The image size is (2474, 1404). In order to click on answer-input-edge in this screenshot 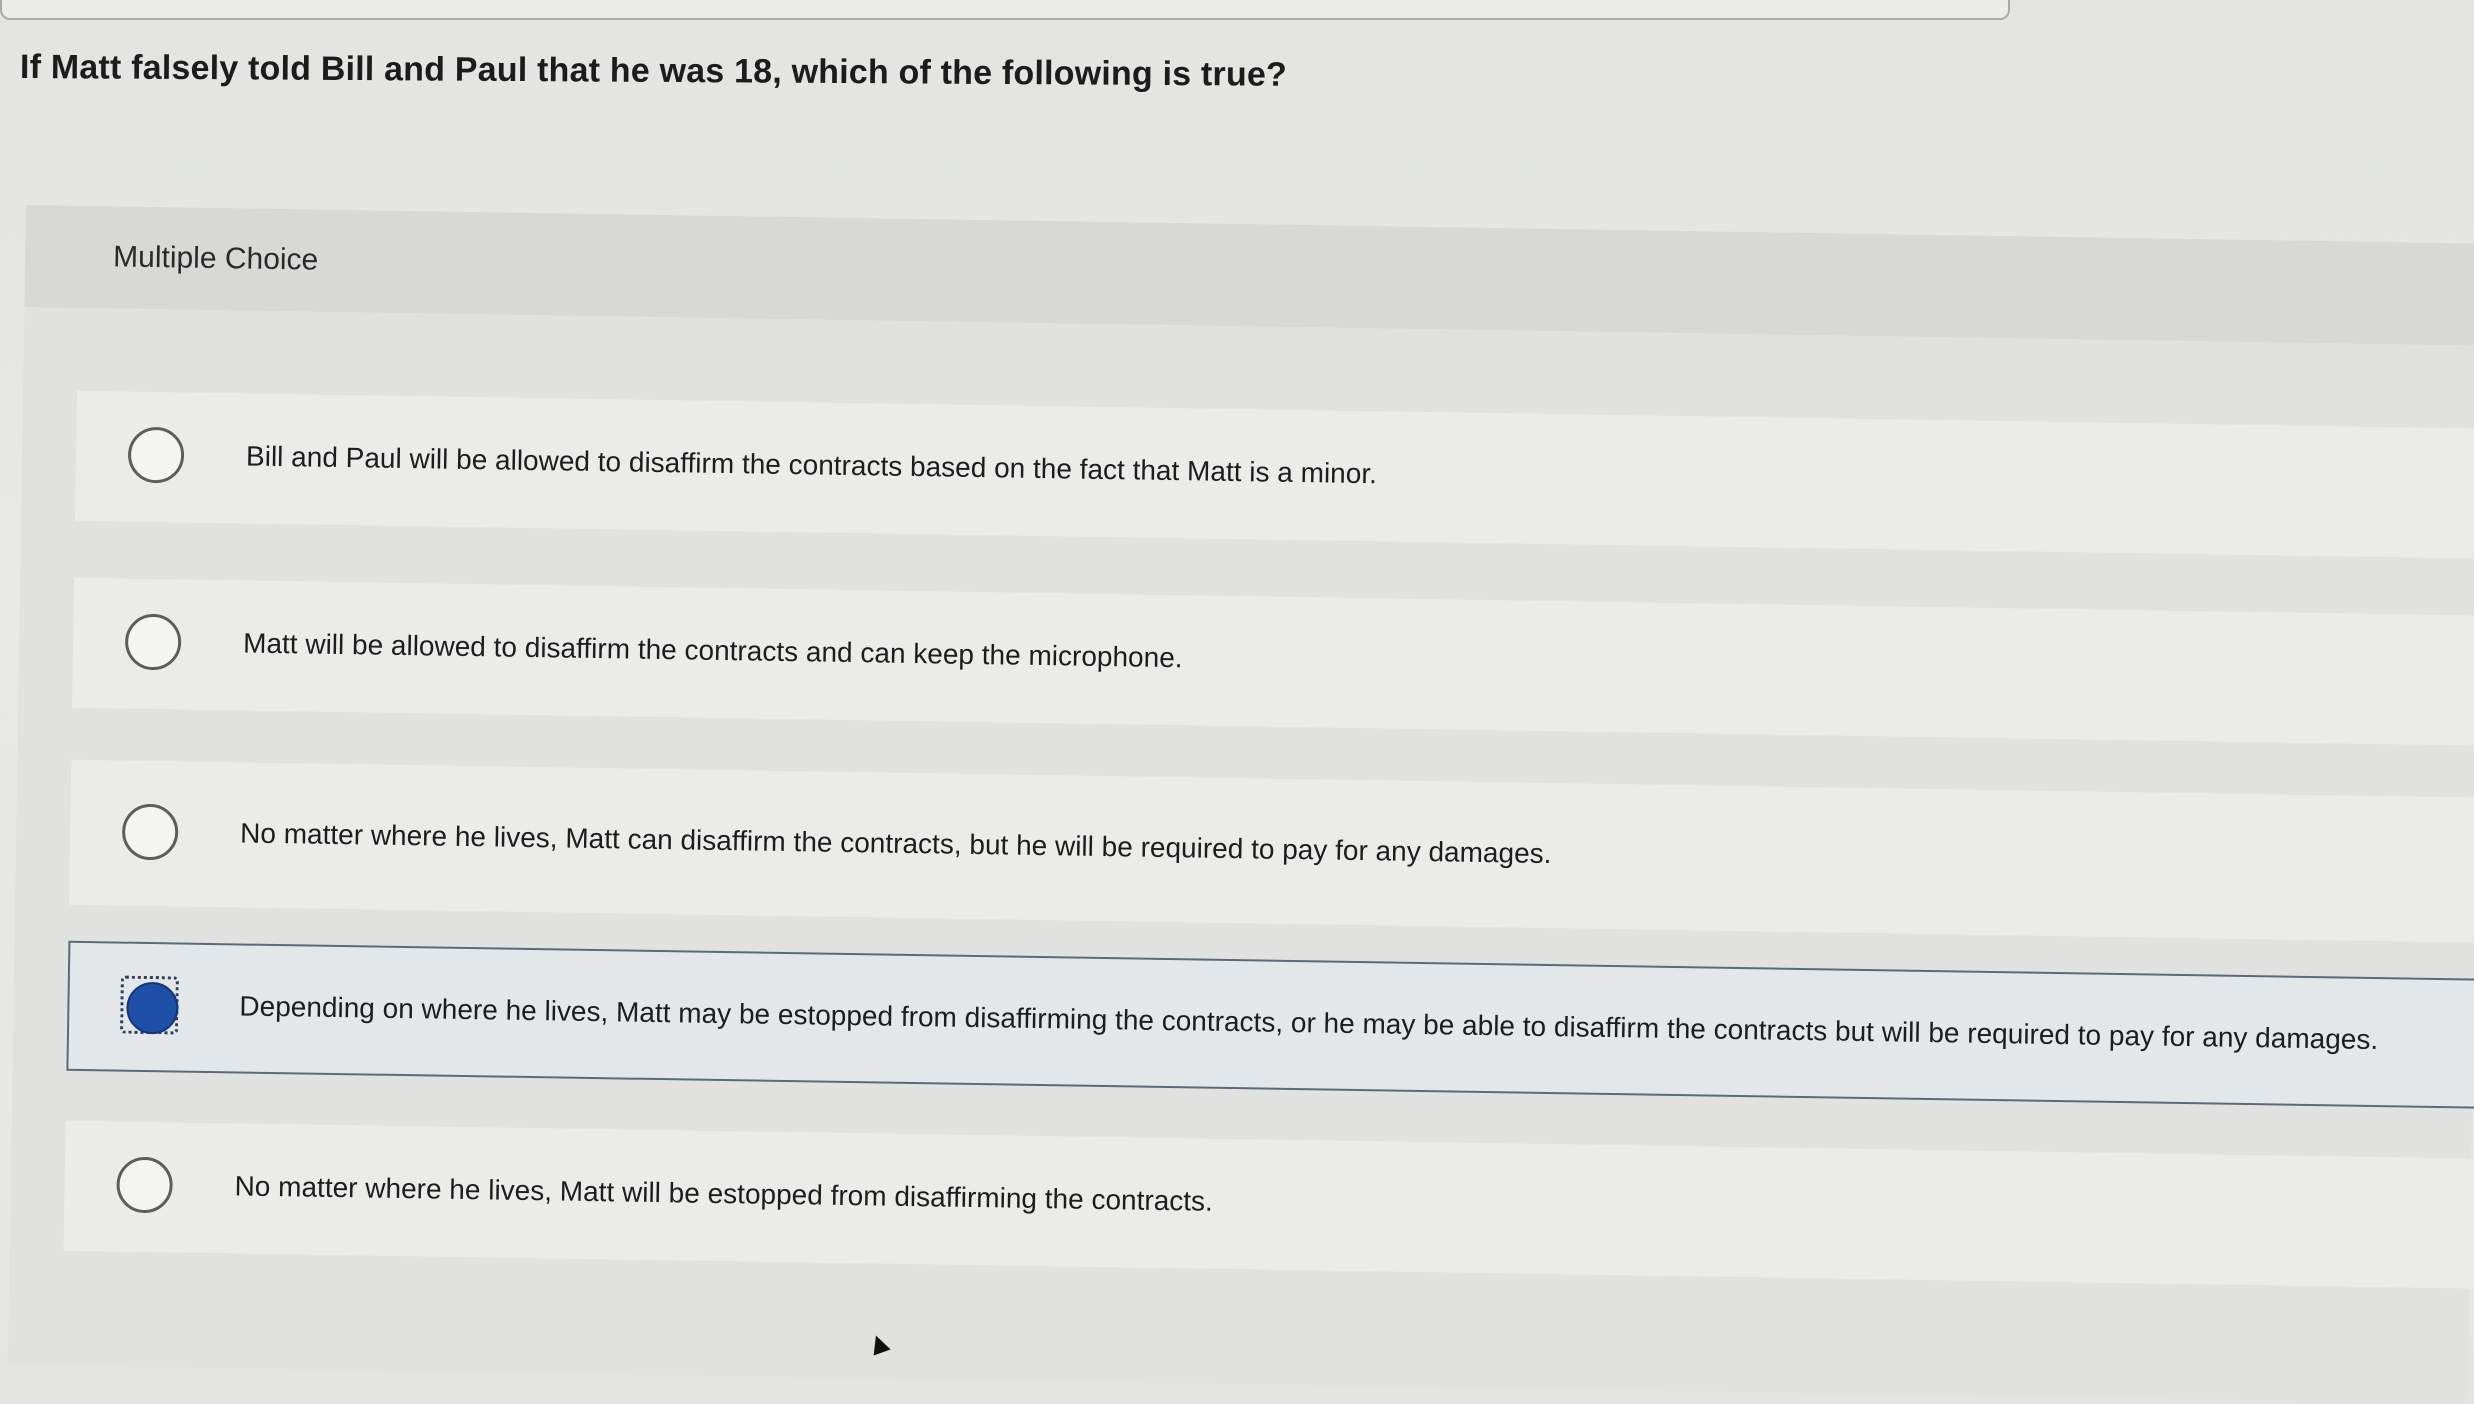, I will do `click(1005, 10)`.